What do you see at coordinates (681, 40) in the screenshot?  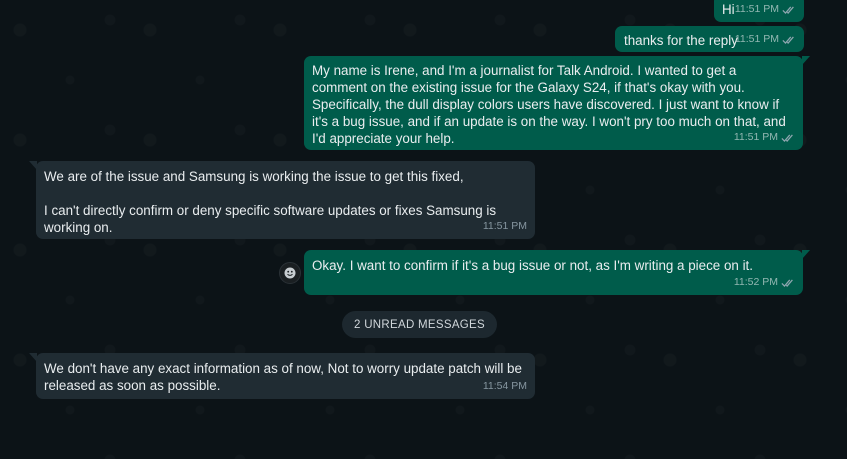 I see `message-text: thanks for the reply` at bounding box center [681, 40].